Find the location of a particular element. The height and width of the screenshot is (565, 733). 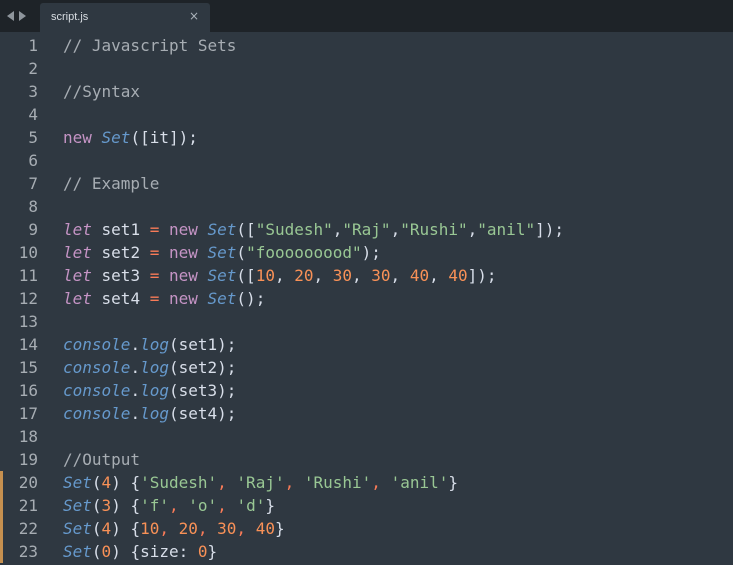

code-line: 6 is located at coordinates (366, 160).